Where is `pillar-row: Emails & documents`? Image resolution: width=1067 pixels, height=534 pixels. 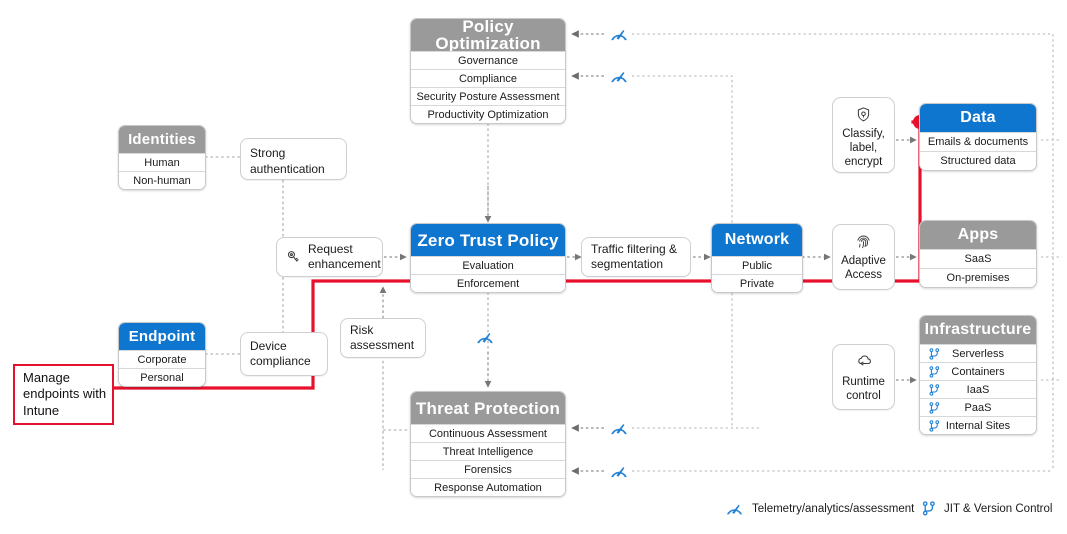
pillar-row: Emails & documents is located at coordinates (978, 141).